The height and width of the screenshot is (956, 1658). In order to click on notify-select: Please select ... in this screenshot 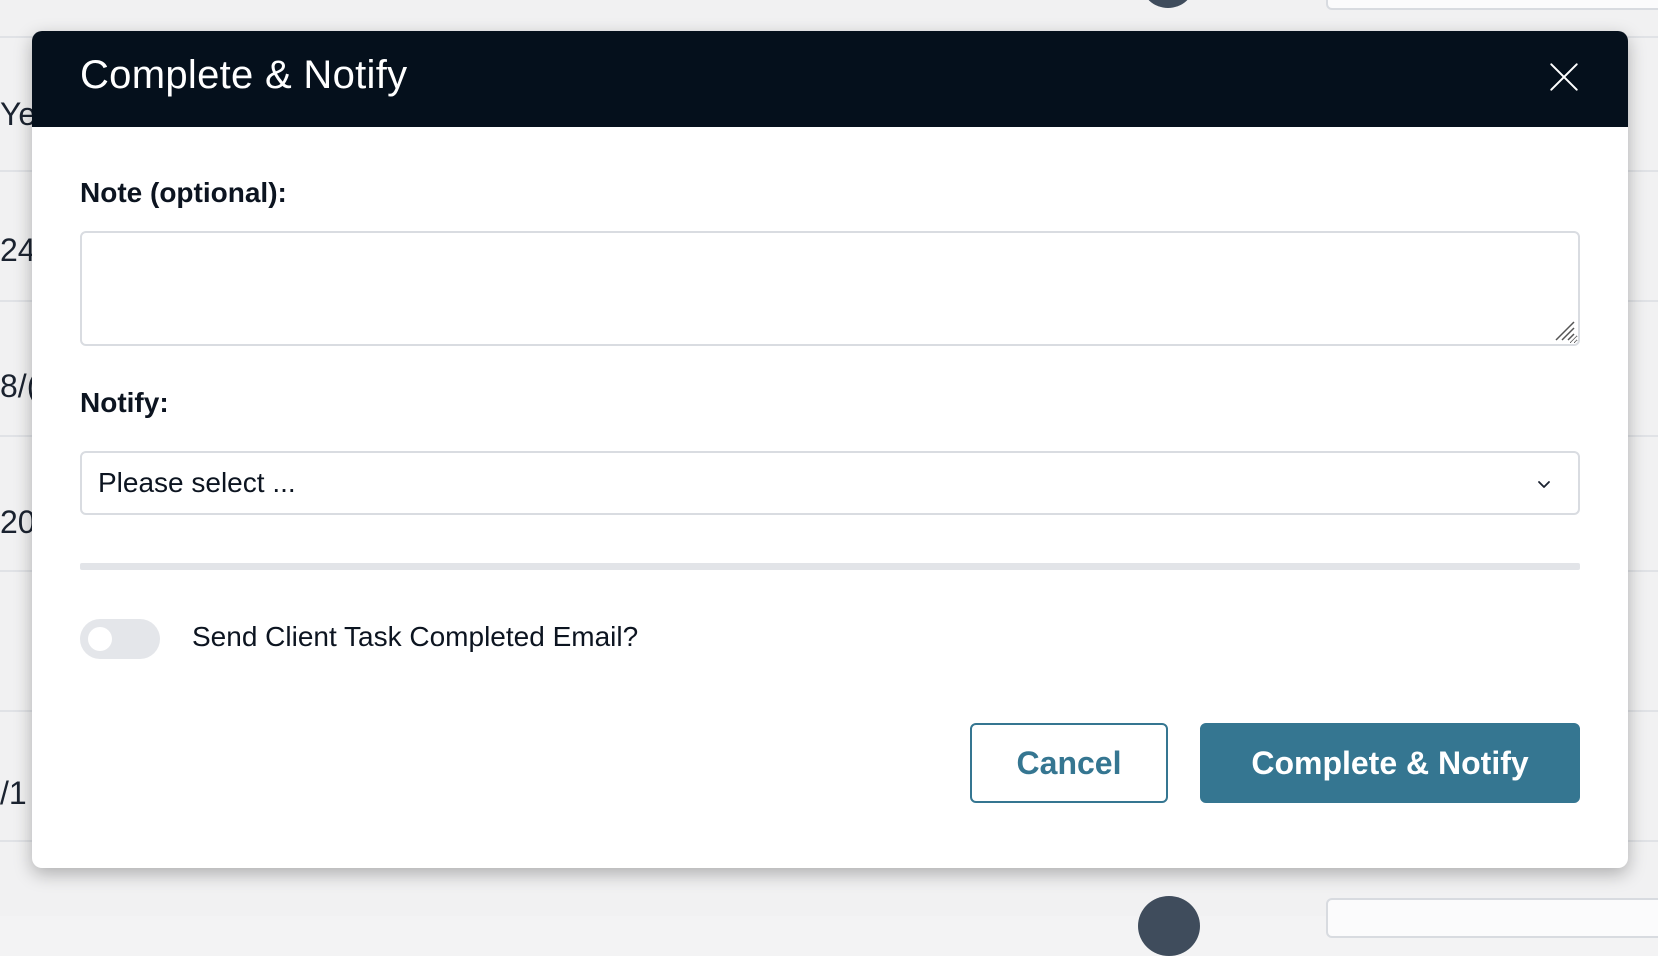, I will do `click(830, 483)`.